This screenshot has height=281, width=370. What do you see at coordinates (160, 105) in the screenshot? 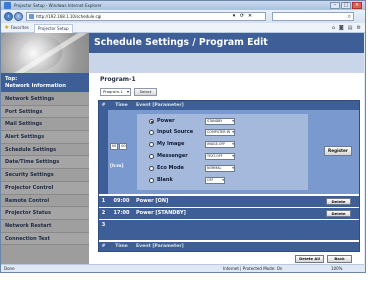
I see `column-header-event: Event [Parameter]` at bounding box center [160, 105].